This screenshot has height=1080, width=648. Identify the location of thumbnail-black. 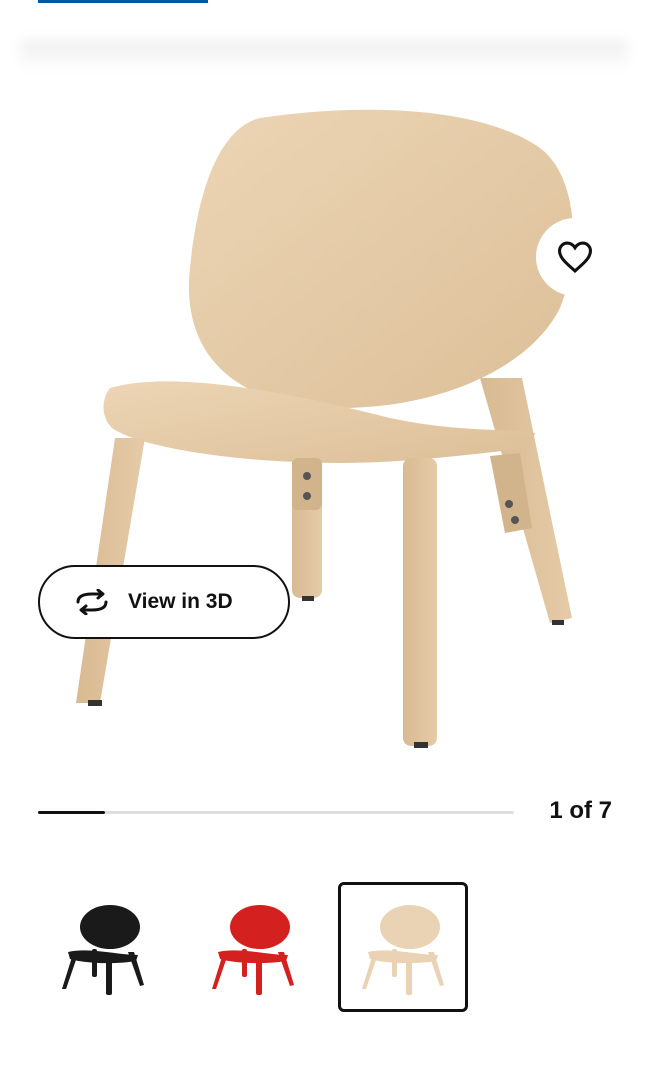
(103, 947).